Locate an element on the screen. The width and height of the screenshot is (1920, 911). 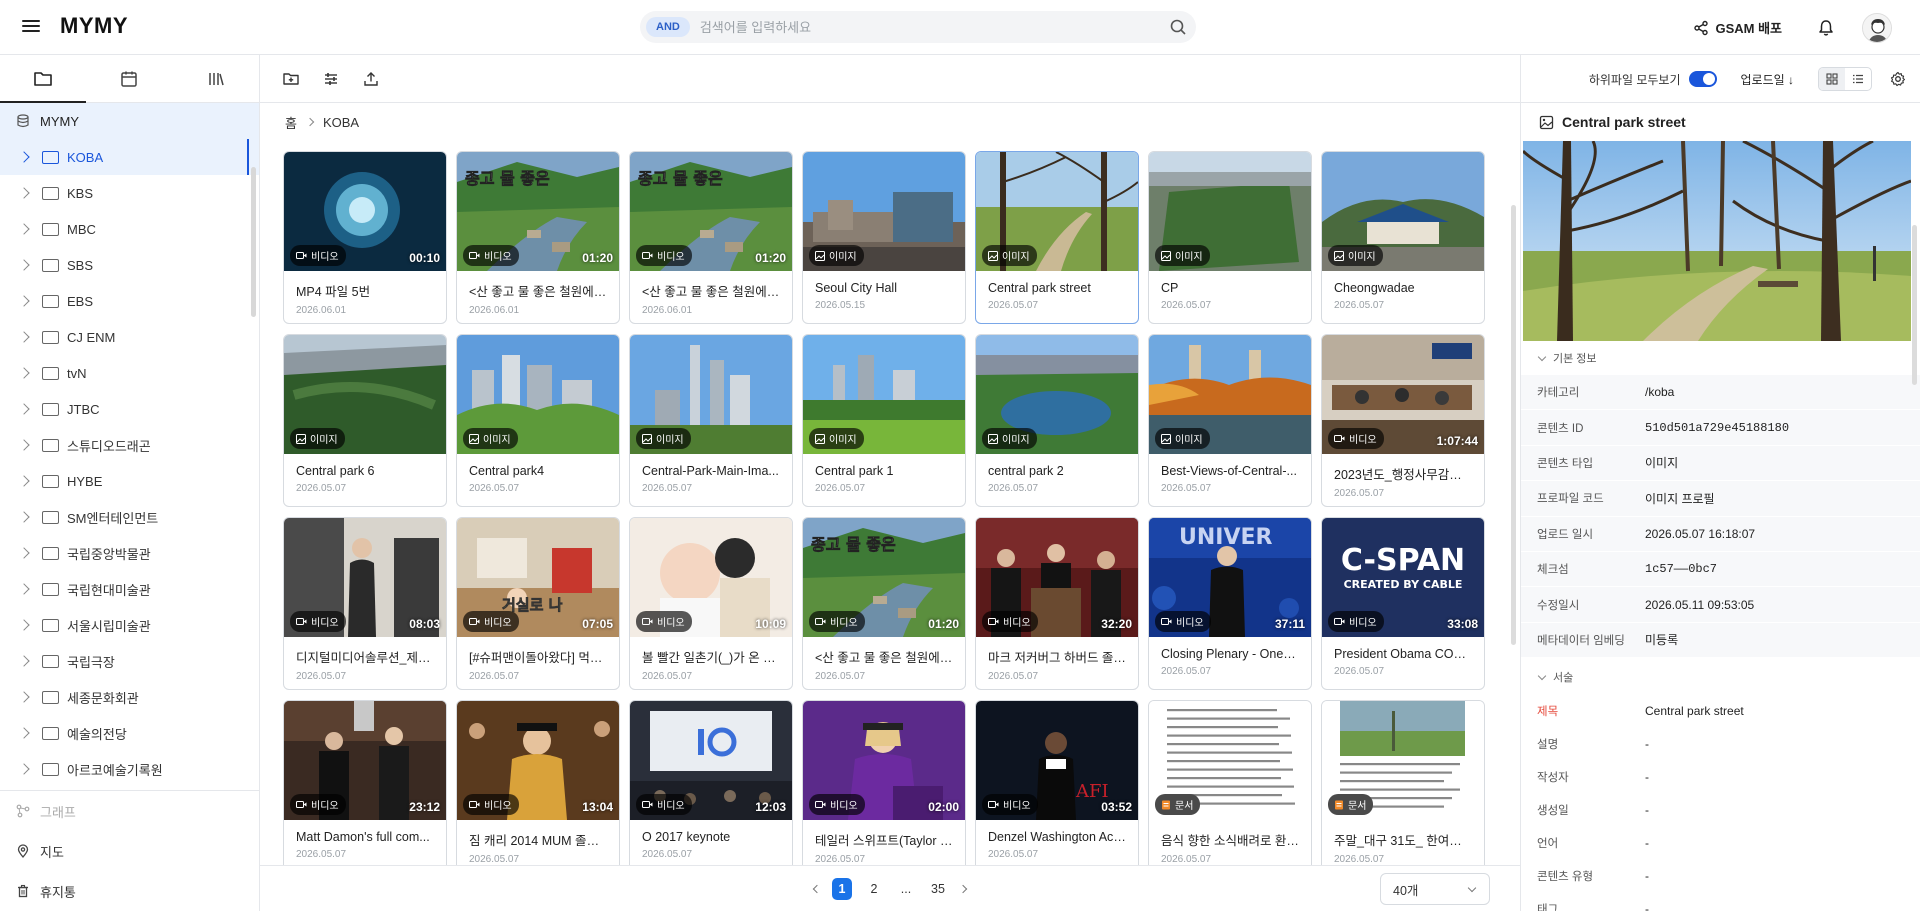
sidebar-item: 스튜디오드래곤 is located at coordinates (129, 445).